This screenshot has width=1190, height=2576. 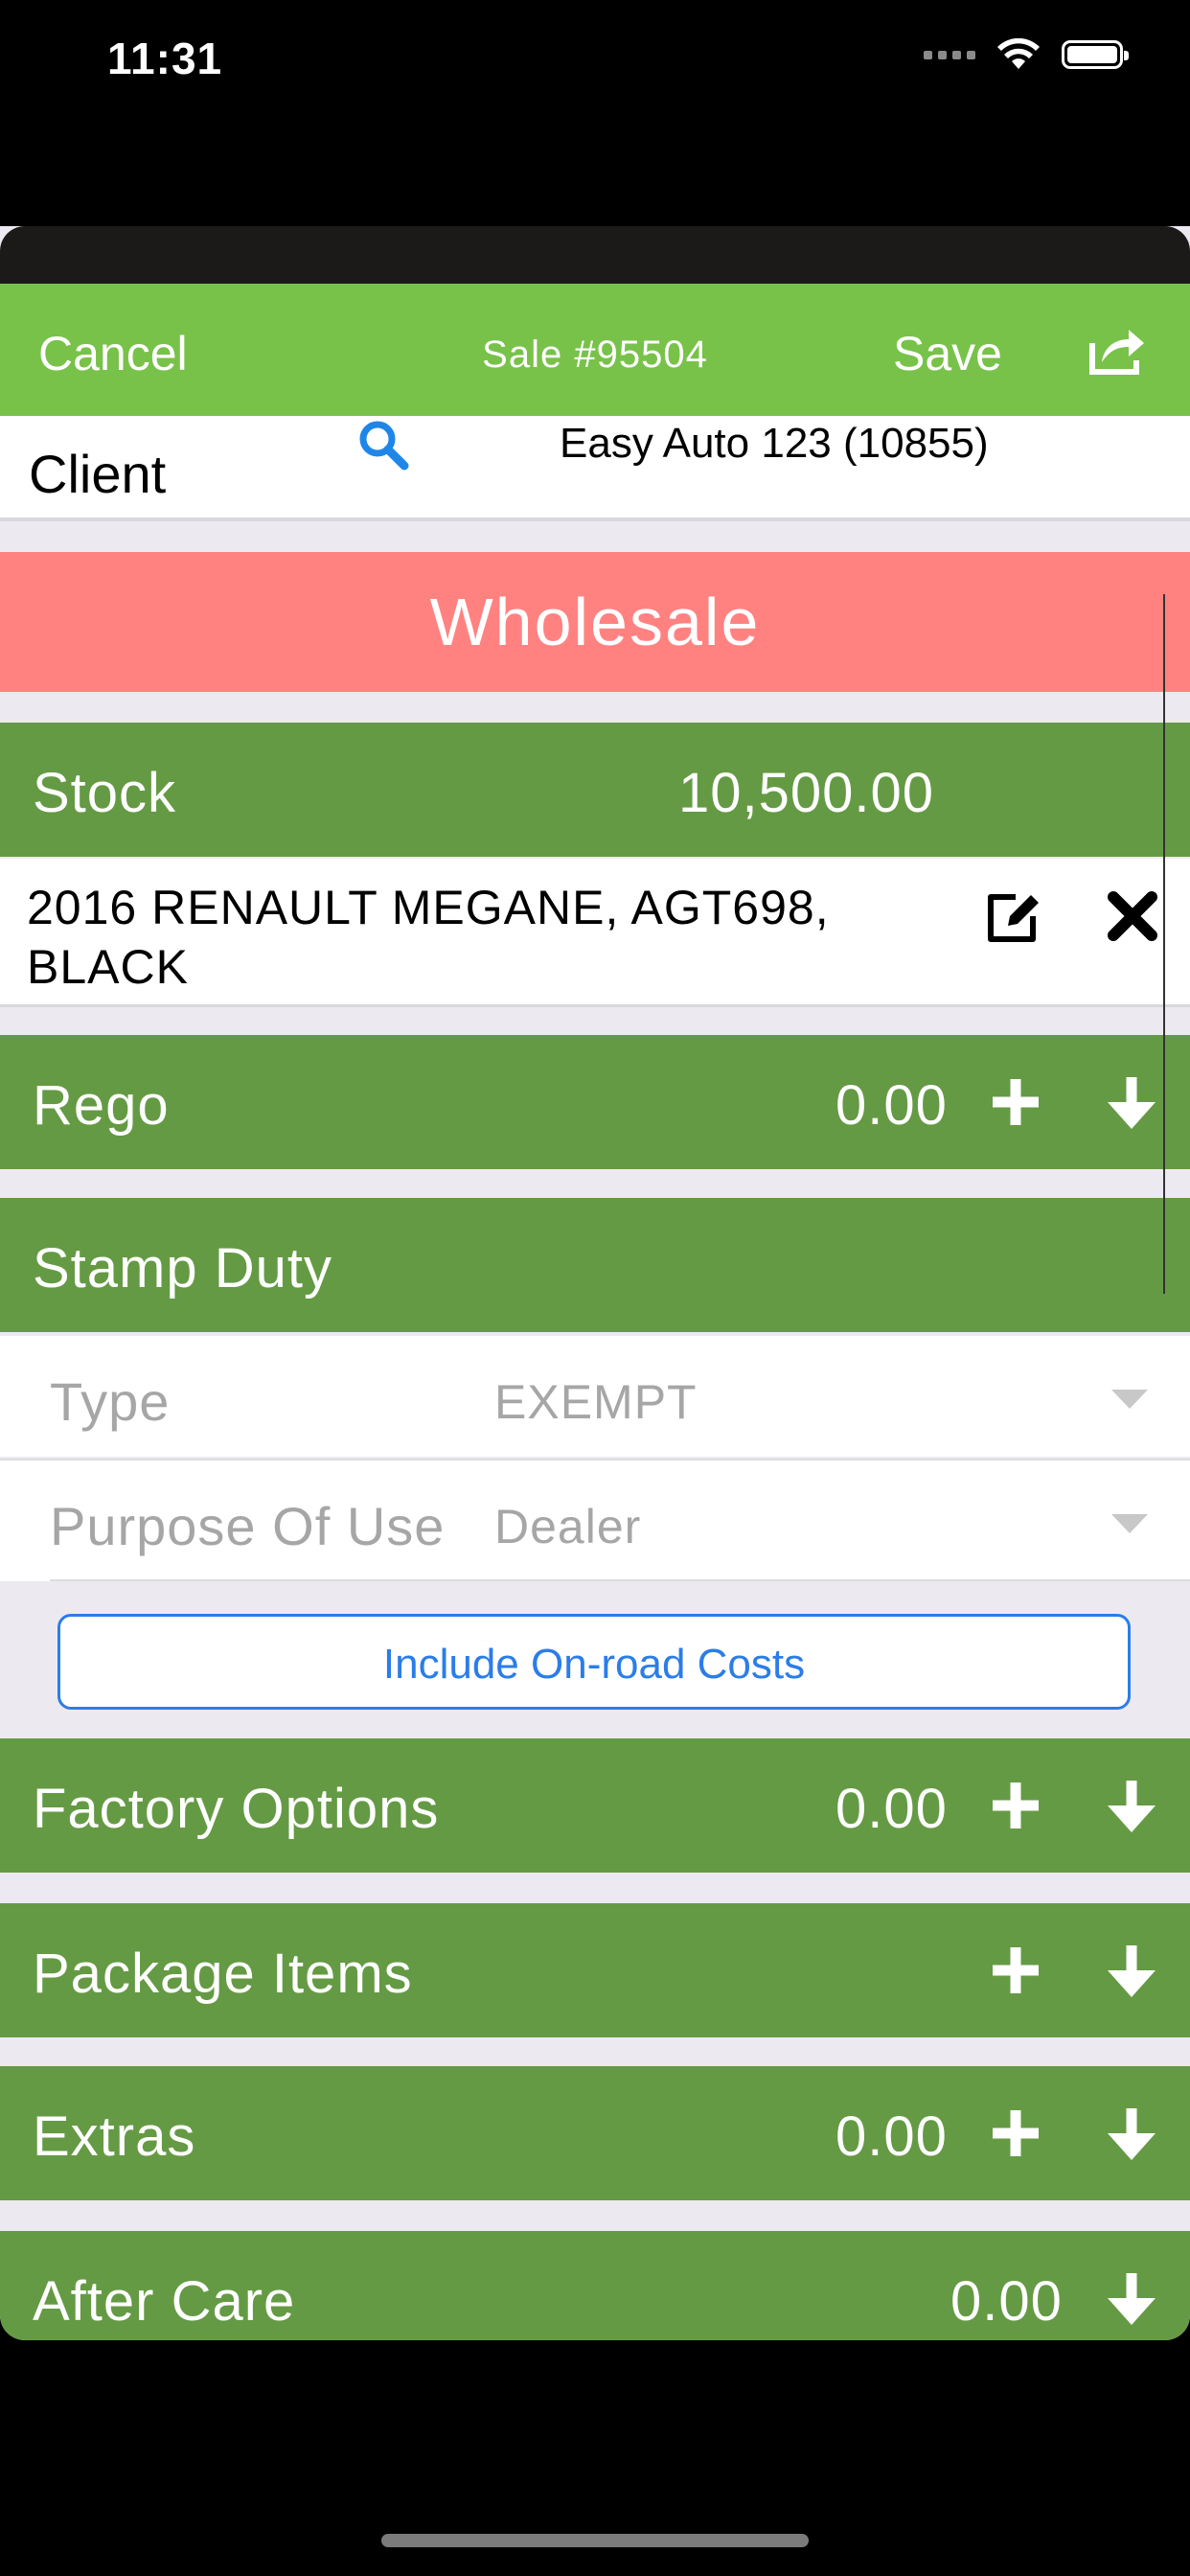 I want to click on status-icons, so click(x=1027, y=54).